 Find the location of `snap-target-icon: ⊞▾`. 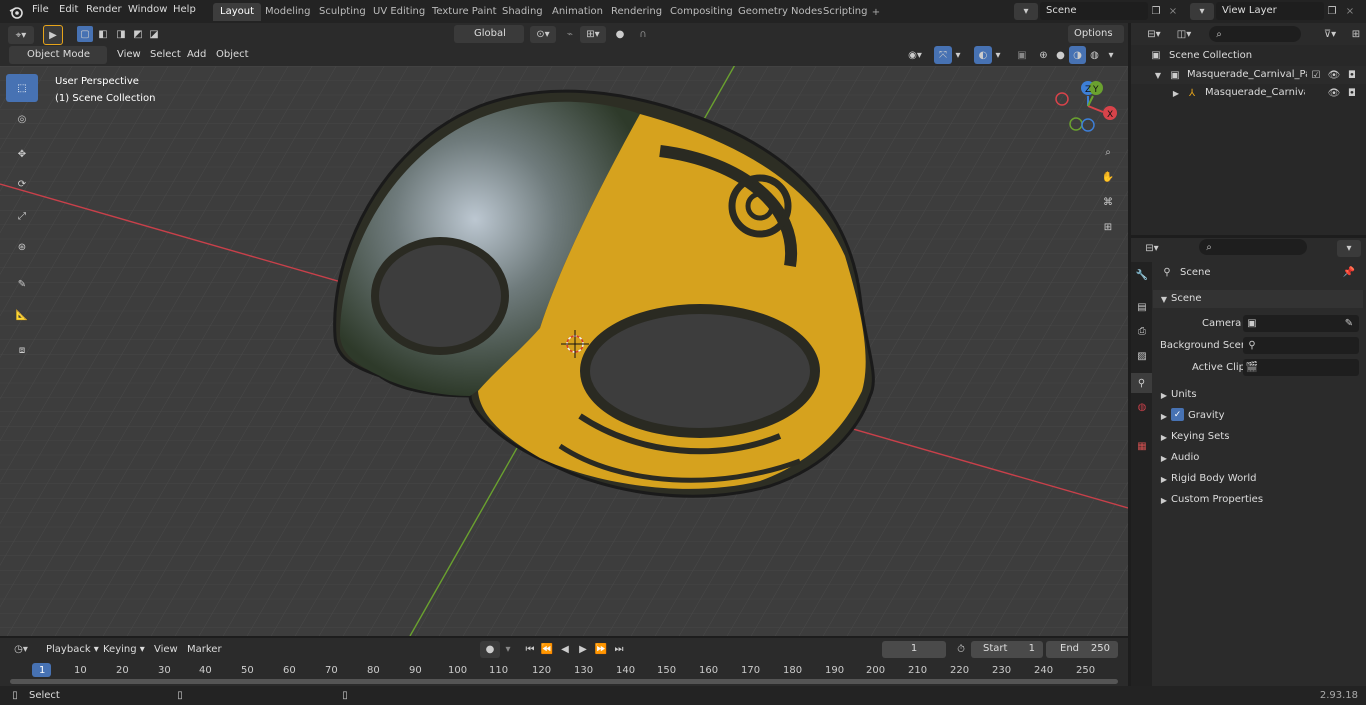

snap-target-icon: ⊞▾ is located at coordinates (593, 34).